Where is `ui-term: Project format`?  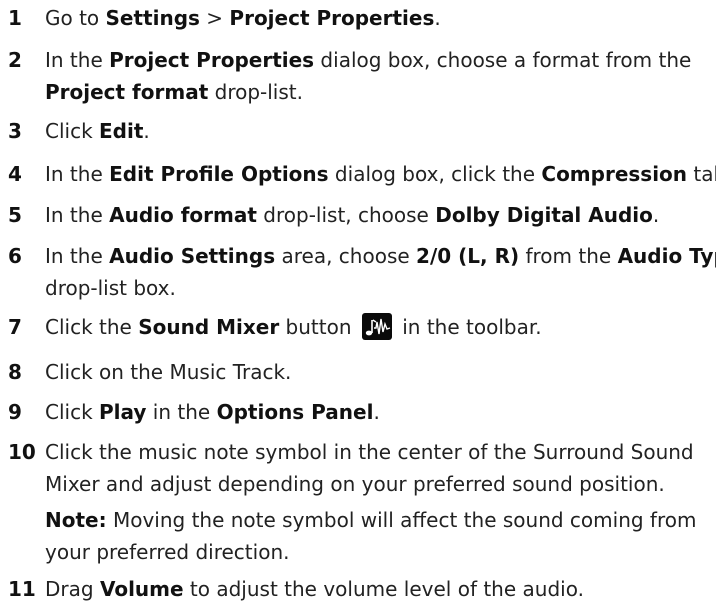
ui-term: Project format is located at coordinates (127, 92).